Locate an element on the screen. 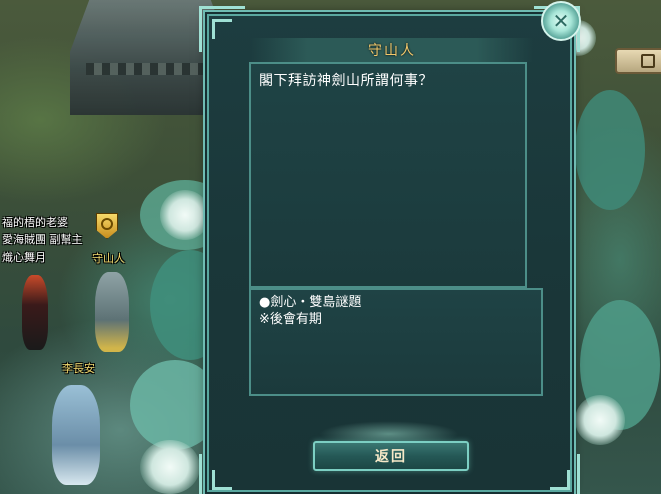  side-panel-button is located at coordinates (638, 61).